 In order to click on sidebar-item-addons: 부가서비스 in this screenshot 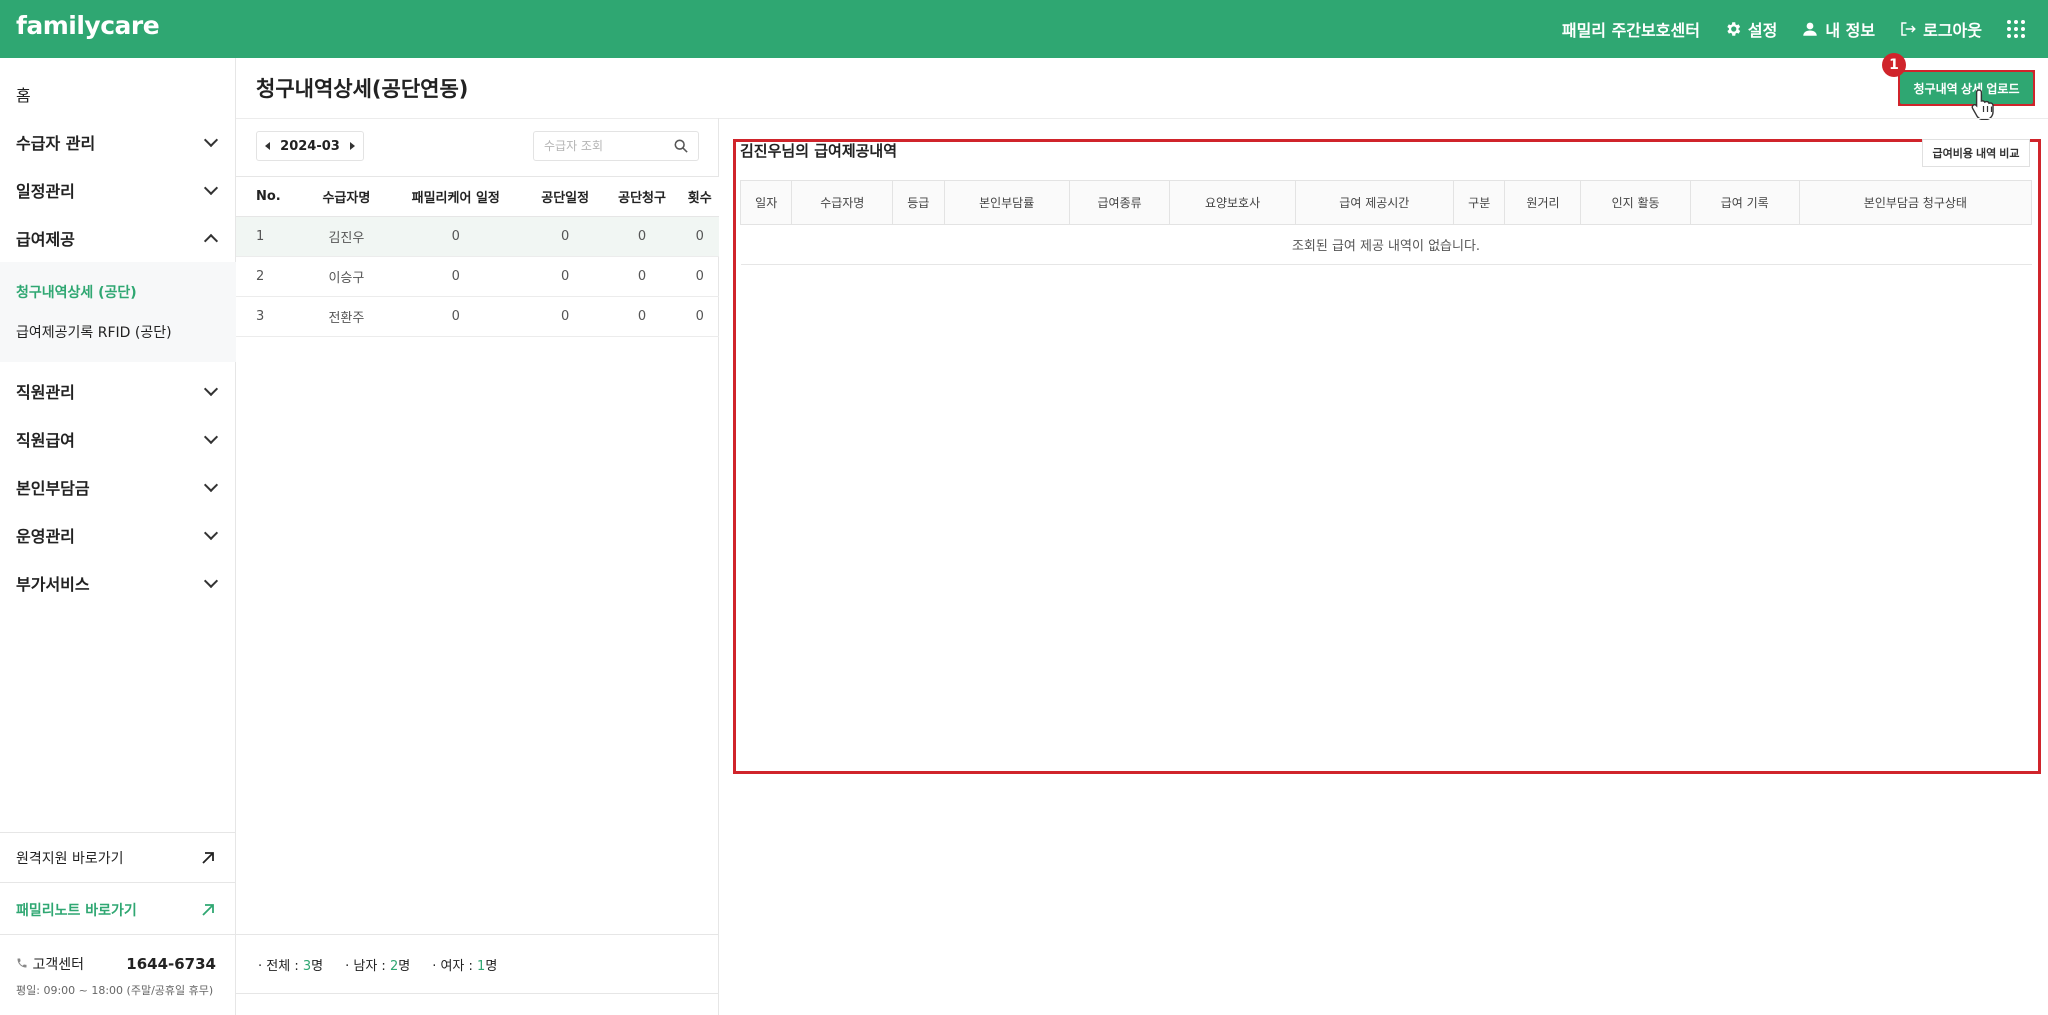, I will do `click(118, 583)`.